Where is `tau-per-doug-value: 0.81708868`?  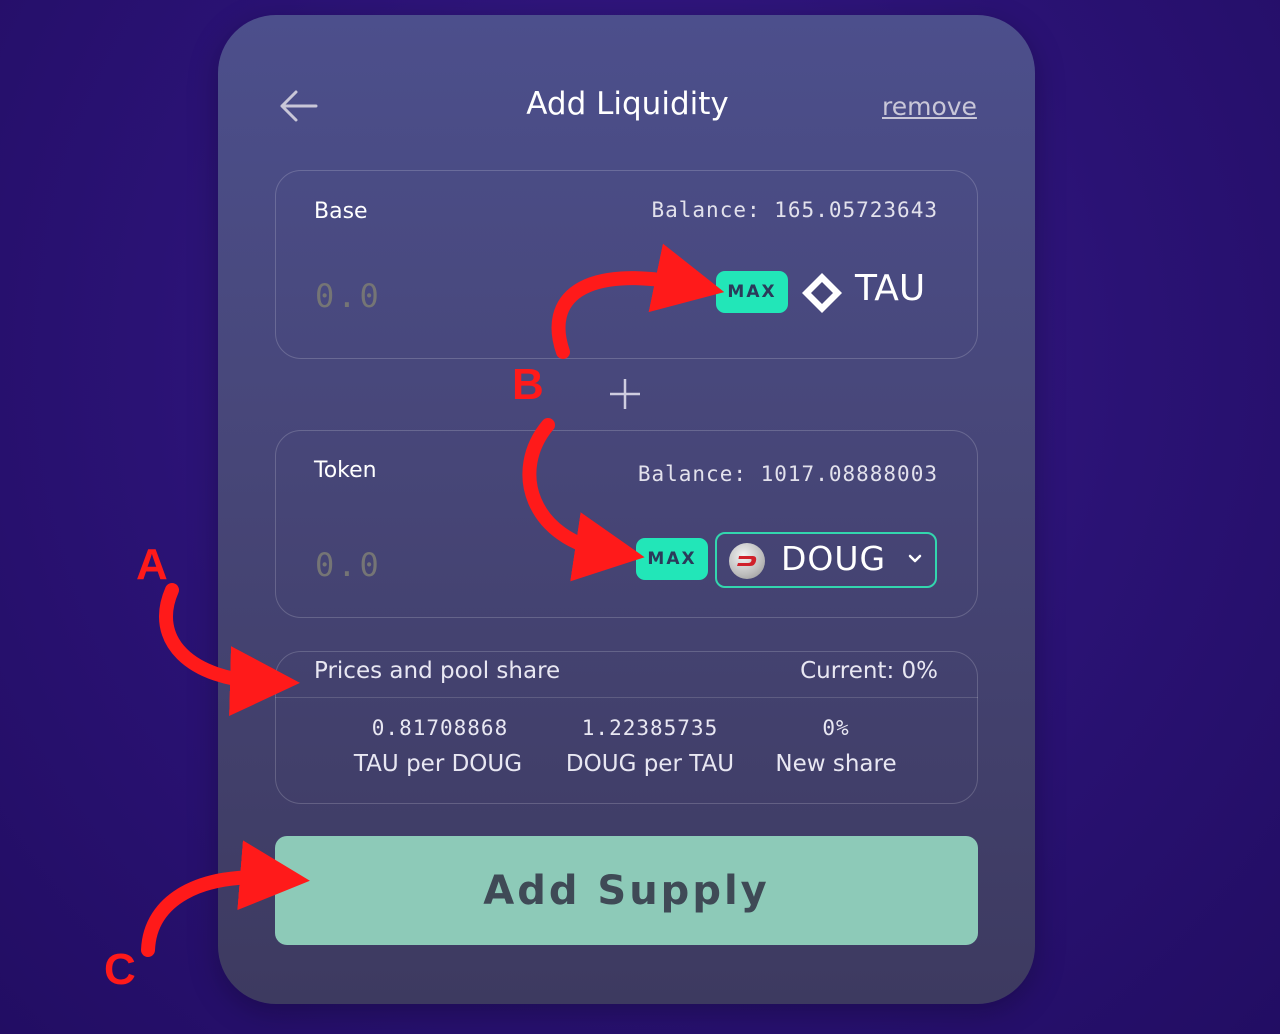 tau-per-doug-value: 0.81708868 is located at coordinates (440, 728).